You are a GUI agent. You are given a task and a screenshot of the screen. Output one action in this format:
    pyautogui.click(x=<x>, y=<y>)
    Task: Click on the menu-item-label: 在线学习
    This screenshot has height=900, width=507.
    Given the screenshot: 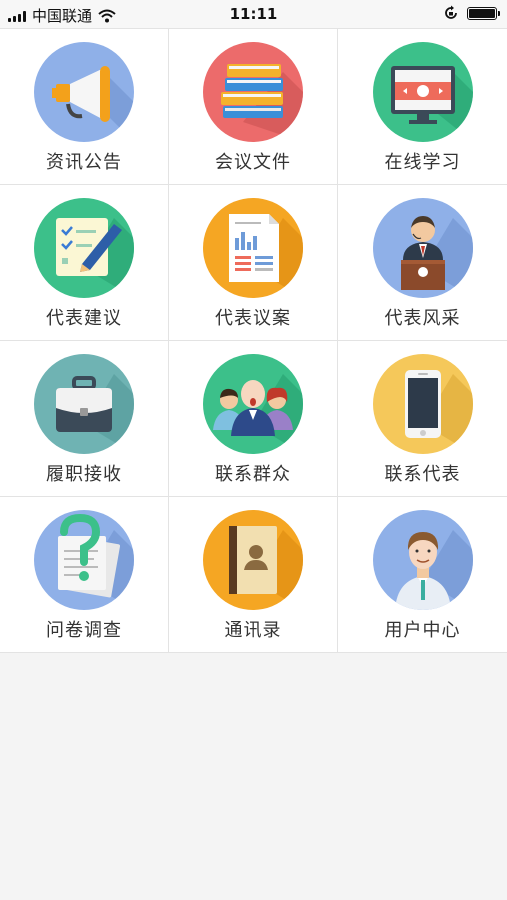 What is the action you would take?
    pyautogui.click(x=422, y=162)
    